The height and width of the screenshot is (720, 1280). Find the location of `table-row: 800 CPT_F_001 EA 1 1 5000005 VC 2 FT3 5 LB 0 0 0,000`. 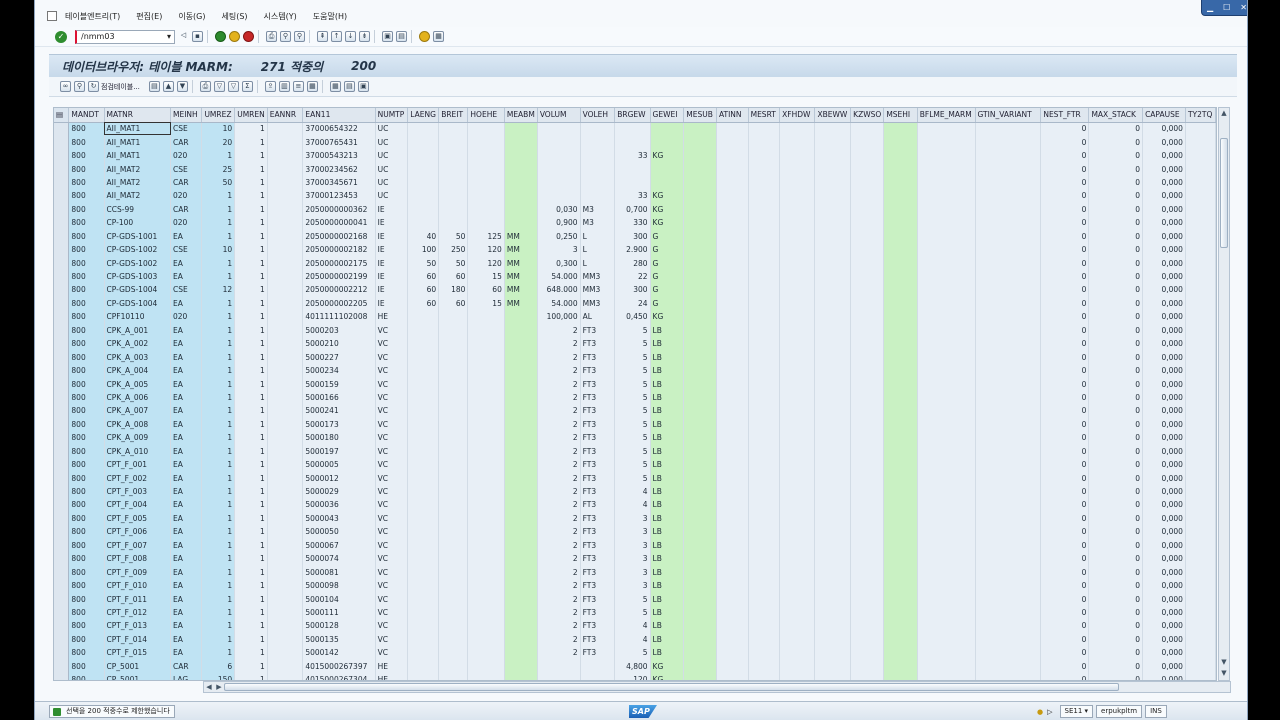

table-row: 800 CPT_F_001 EA 1 1 5000005 VC 2 FT3 5 LB 0 0 0,000 is located at coordinates (635, 464).